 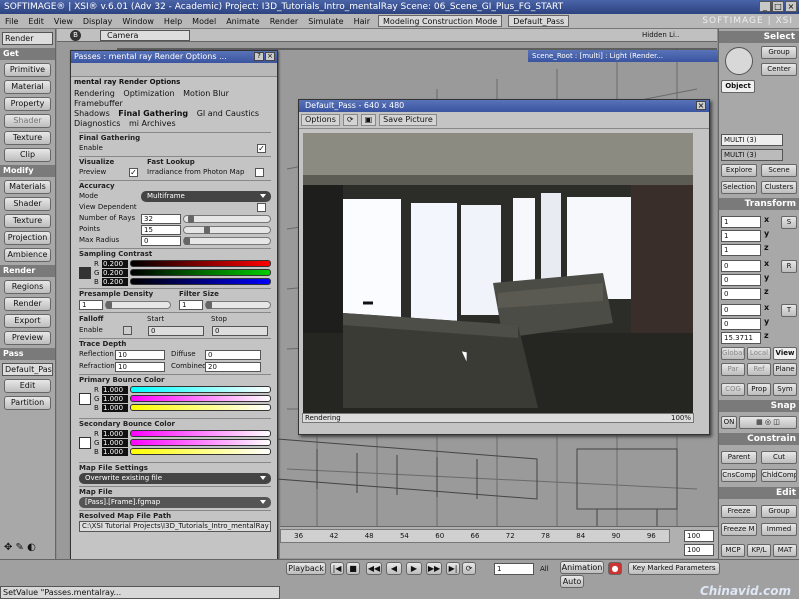 What do you see at coordinates (27, 386) in the screenshot?
I see `pass-edit-button: Edit` at bounding box center [27, 386].